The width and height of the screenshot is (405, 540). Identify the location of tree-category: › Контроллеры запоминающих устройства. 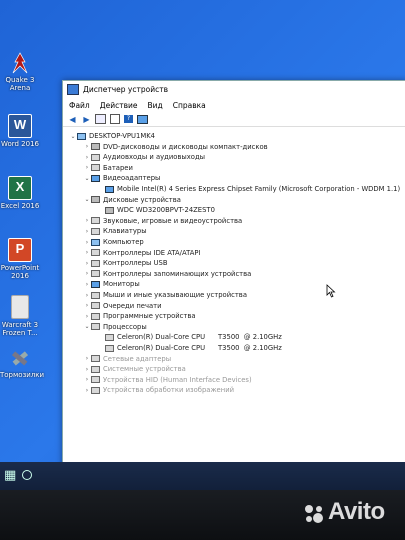
(167, 274).